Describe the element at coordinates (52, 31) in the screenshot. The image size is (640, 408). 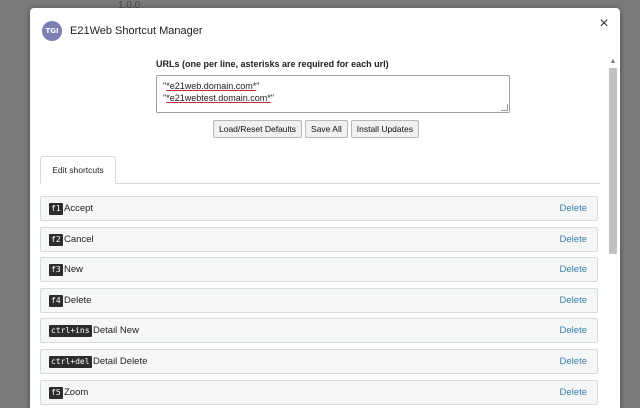
I see `app-logo-icon: TGI` at that location.